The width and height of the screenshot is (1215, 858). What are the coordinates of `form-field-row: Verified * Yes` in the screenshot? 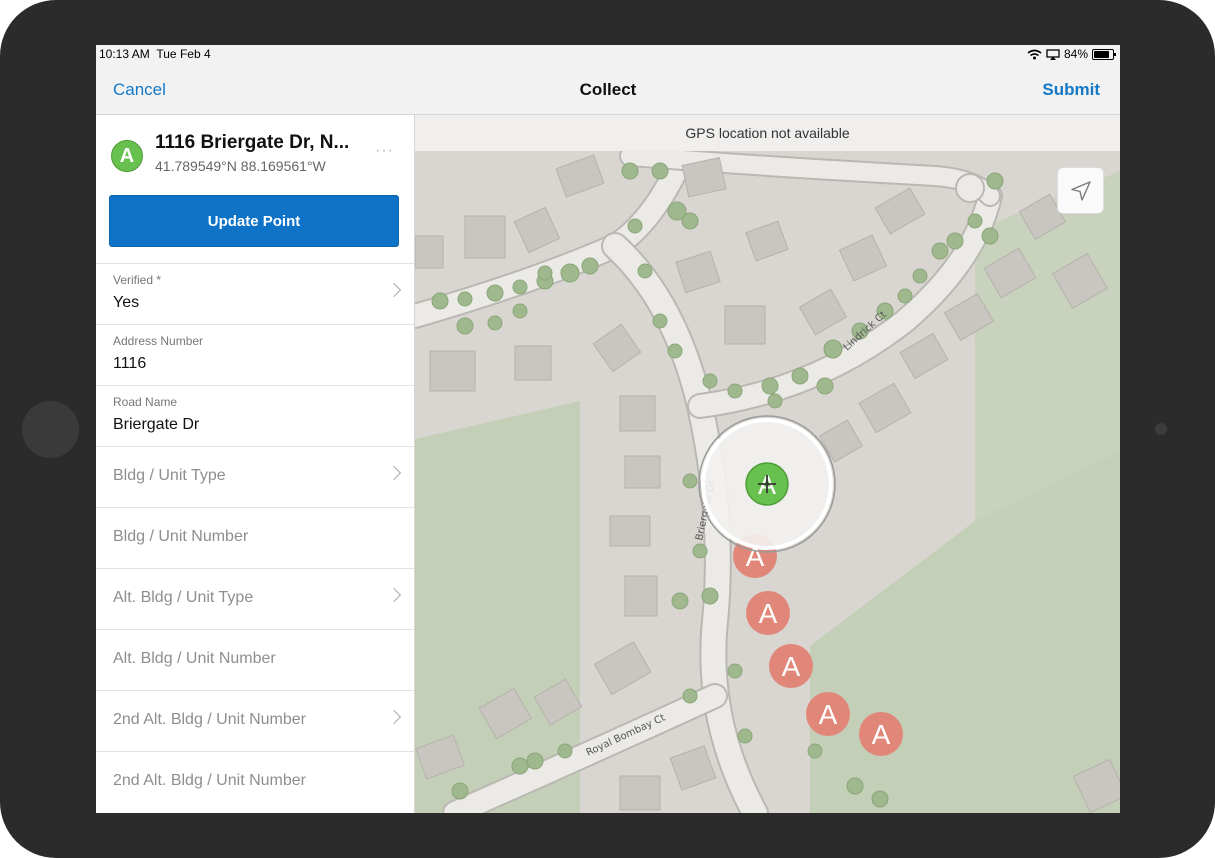 It's located at (255, 293).